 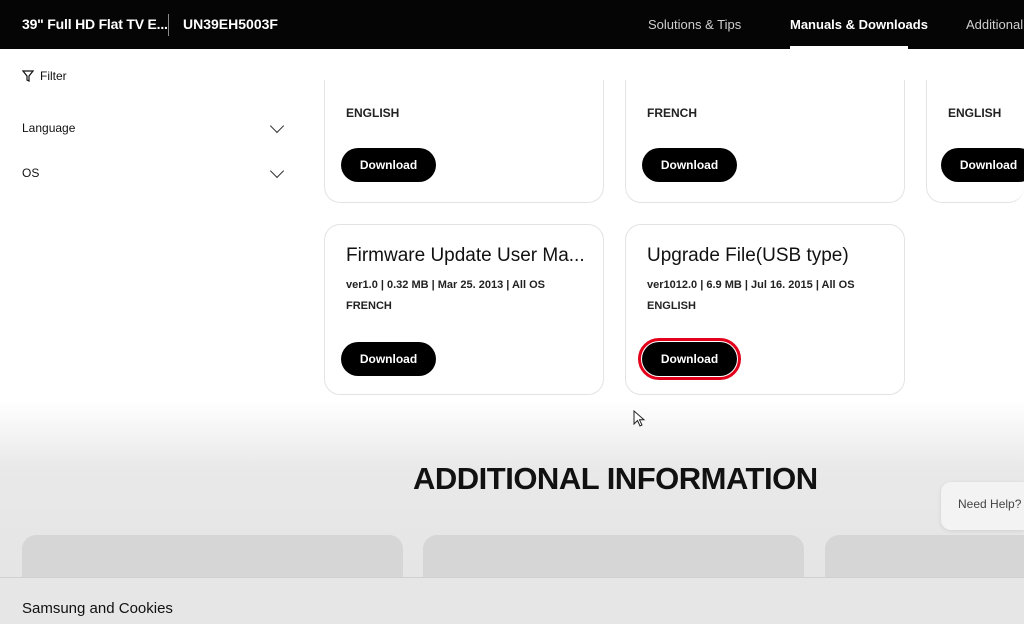 I want to click on nav-solutions-tips: Solutions & Tips, so click(x=694, y=24).